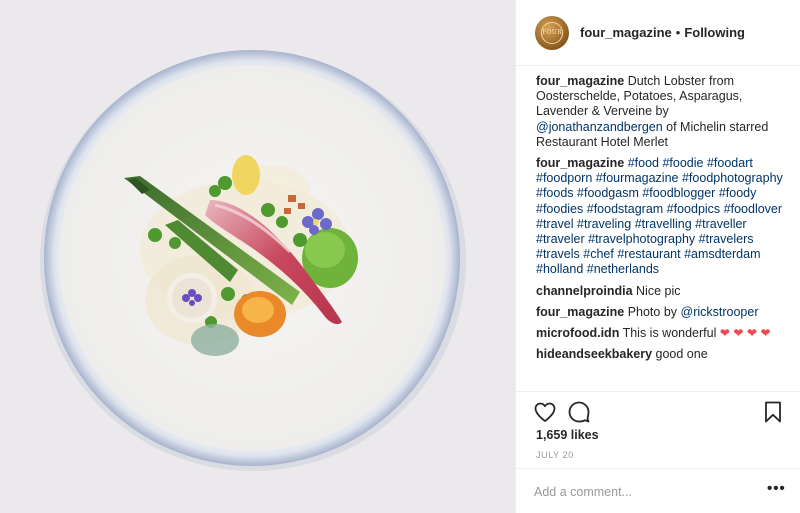 The image size is (800, 513). I want to click on add-comment-bar: •••, so click(658, 490).